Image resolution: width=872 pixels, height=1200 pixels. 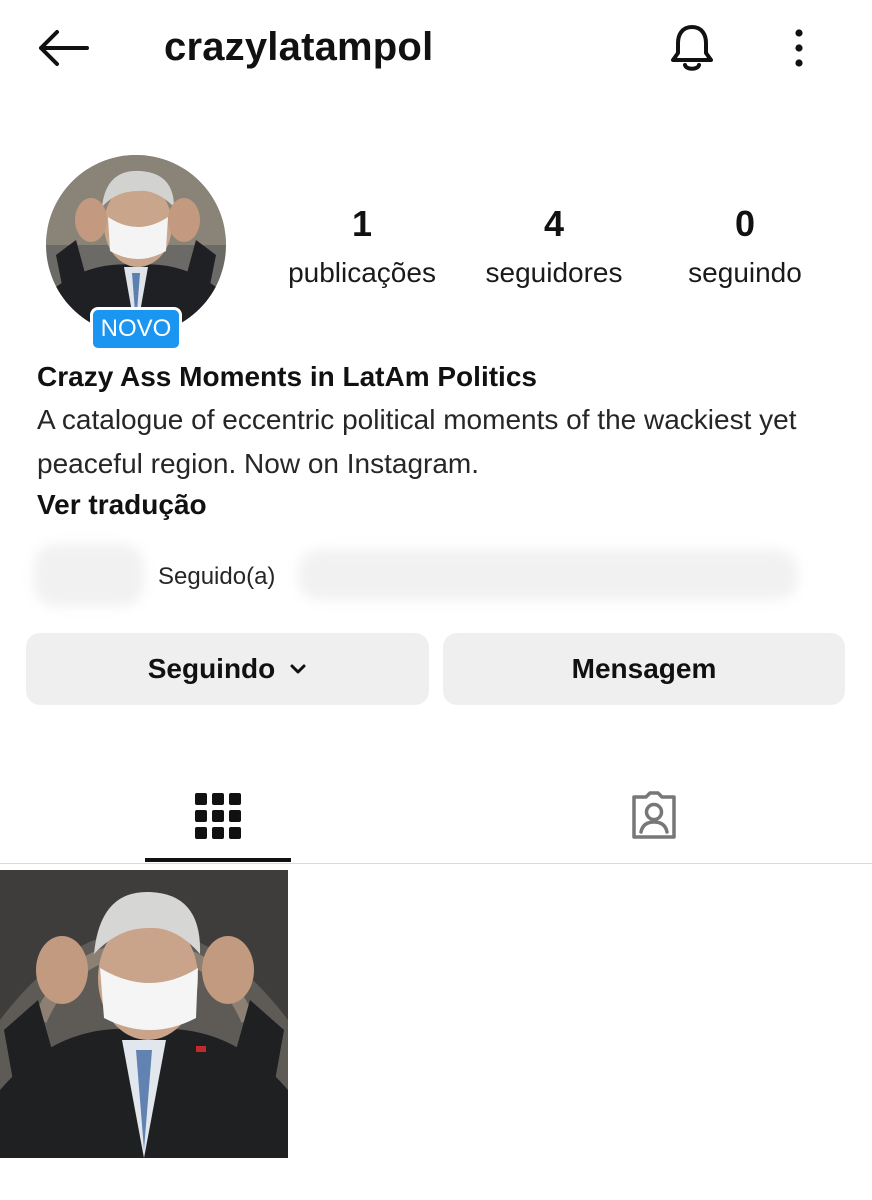 I want to click on followed-by-row: Seguido(a), so click(x=420, y=574).